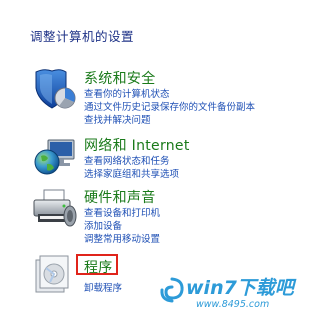 The image size is (320, 317). What do you see at coordinates (120, 197) in the screenshot?
I see `category-title-hardware-sound: 硬件和声音` at bounding box center [120, 197].